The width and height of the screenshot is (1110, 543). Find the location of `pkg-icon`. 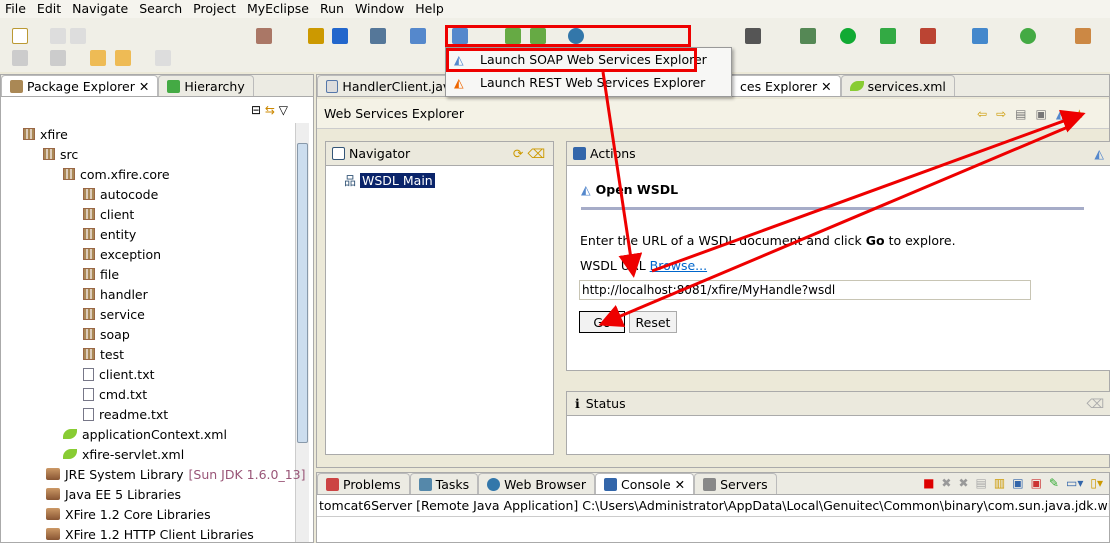

pkg-icon is located at coordinates (89, 254).